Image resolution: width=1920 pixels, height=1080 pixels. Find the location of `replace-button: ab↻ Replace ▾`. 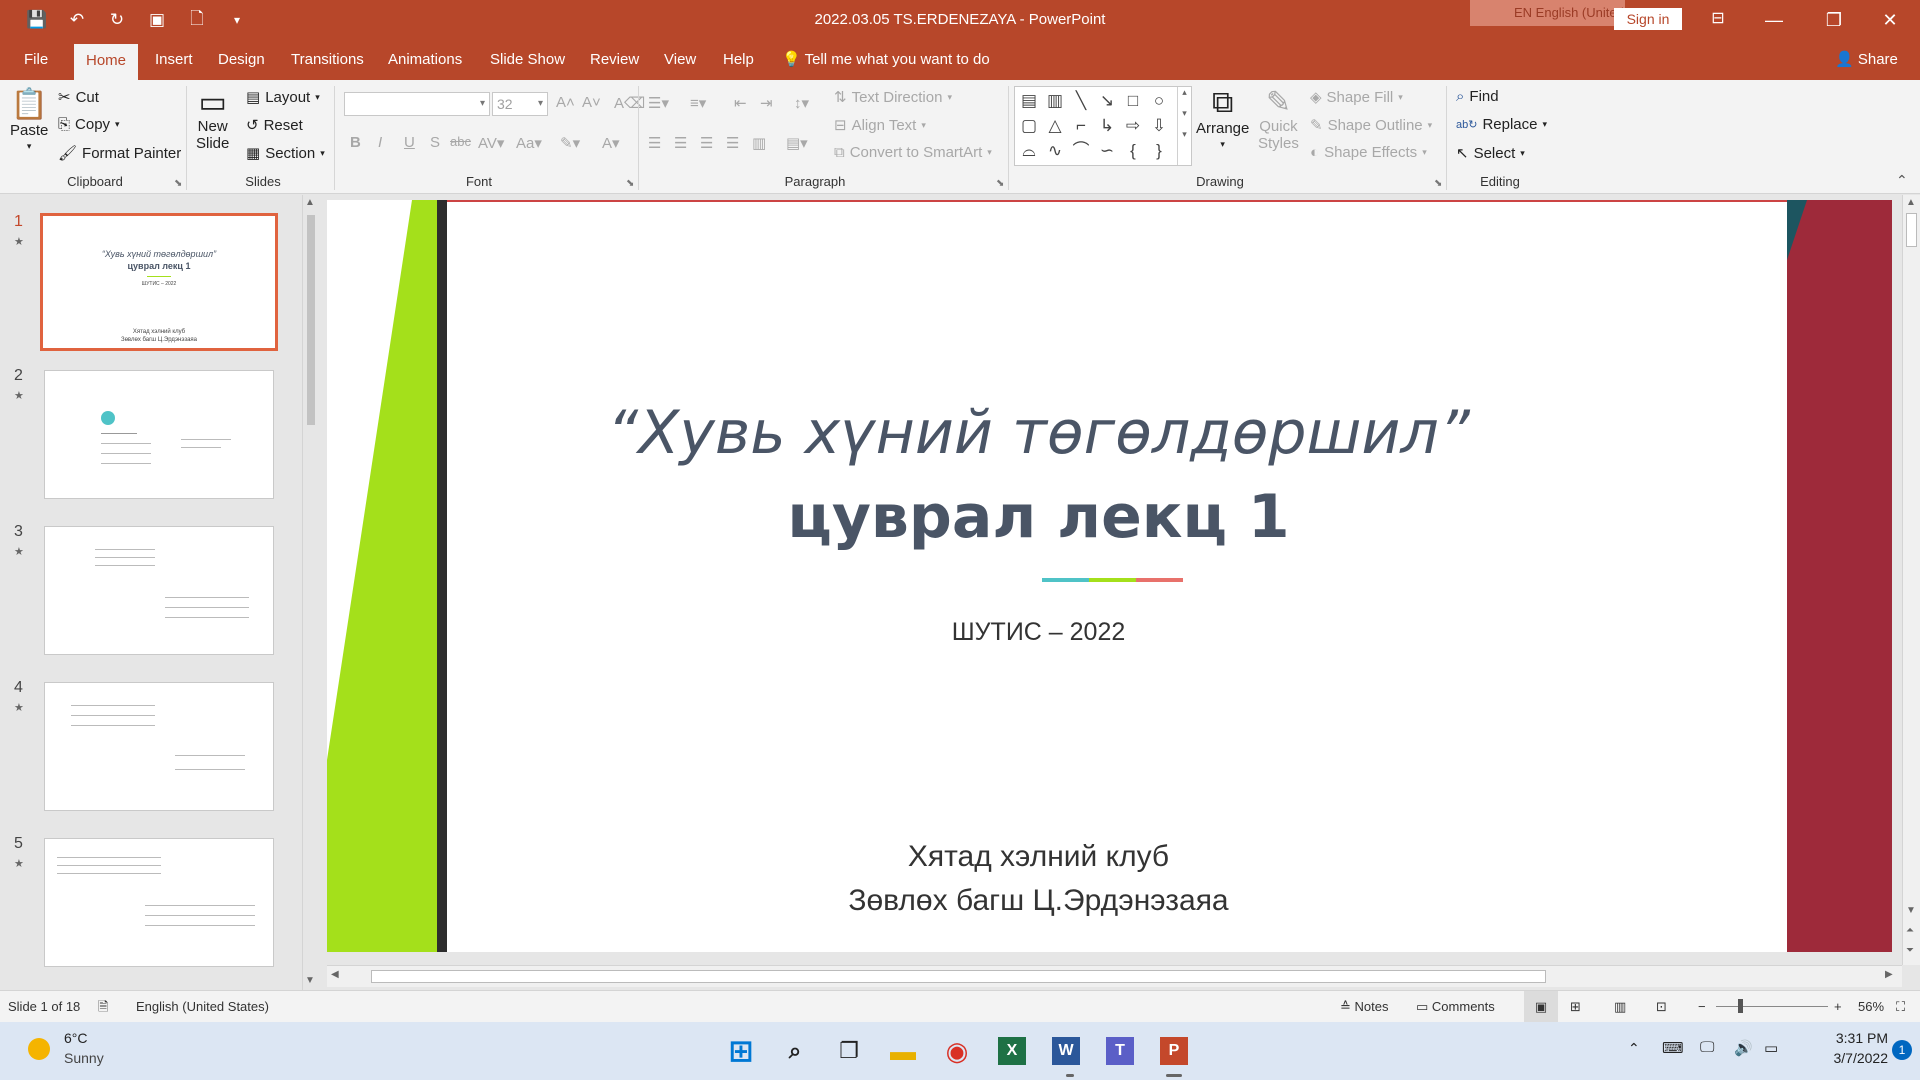

replace-button: ab↻ Replace ▾ is located at coordinates (1501, 124).